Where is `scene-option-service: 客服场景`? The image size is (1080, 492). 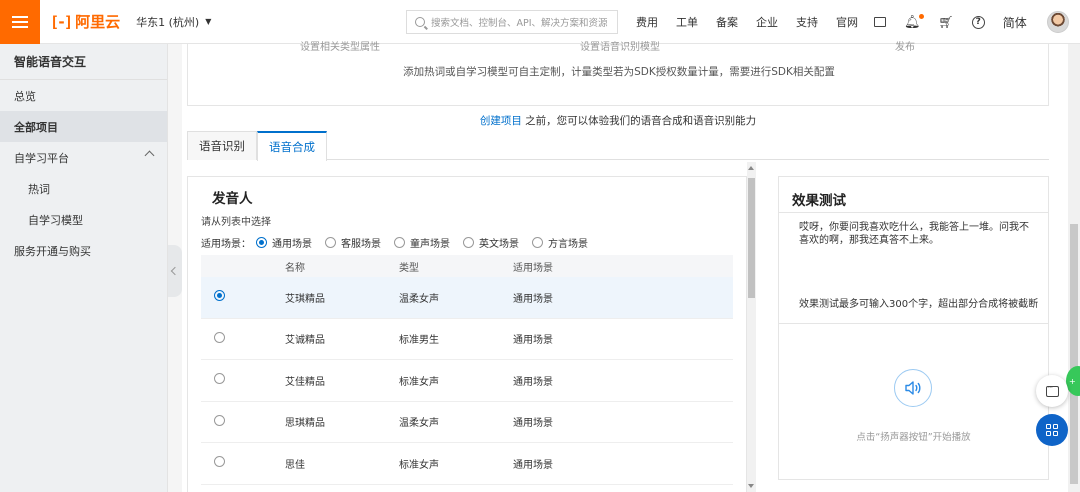
scene-option-service: 客服场景 is located at coordinates (353, 242).